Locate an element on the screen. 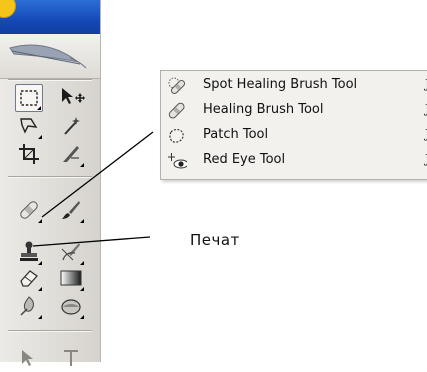 This screenshot has width=427, height=372. callout-lines is located at coordinates (93, 189).